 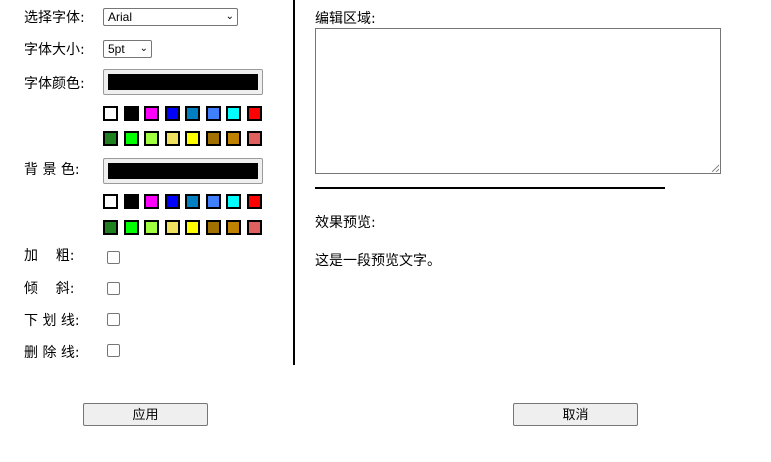 I want to click on apply-button: 应用, so click(x=145, y=414).